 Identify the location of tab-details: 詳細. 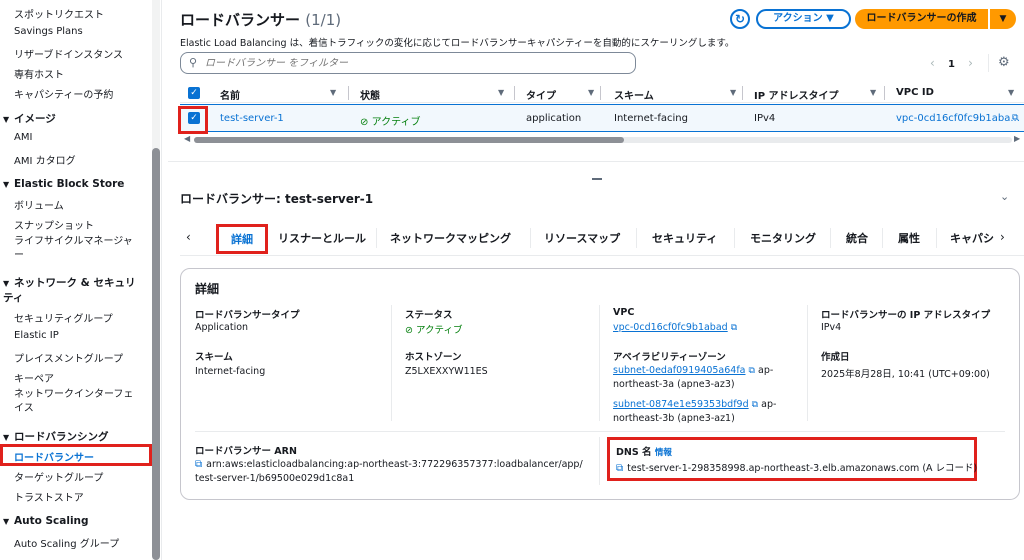
(242, 239).